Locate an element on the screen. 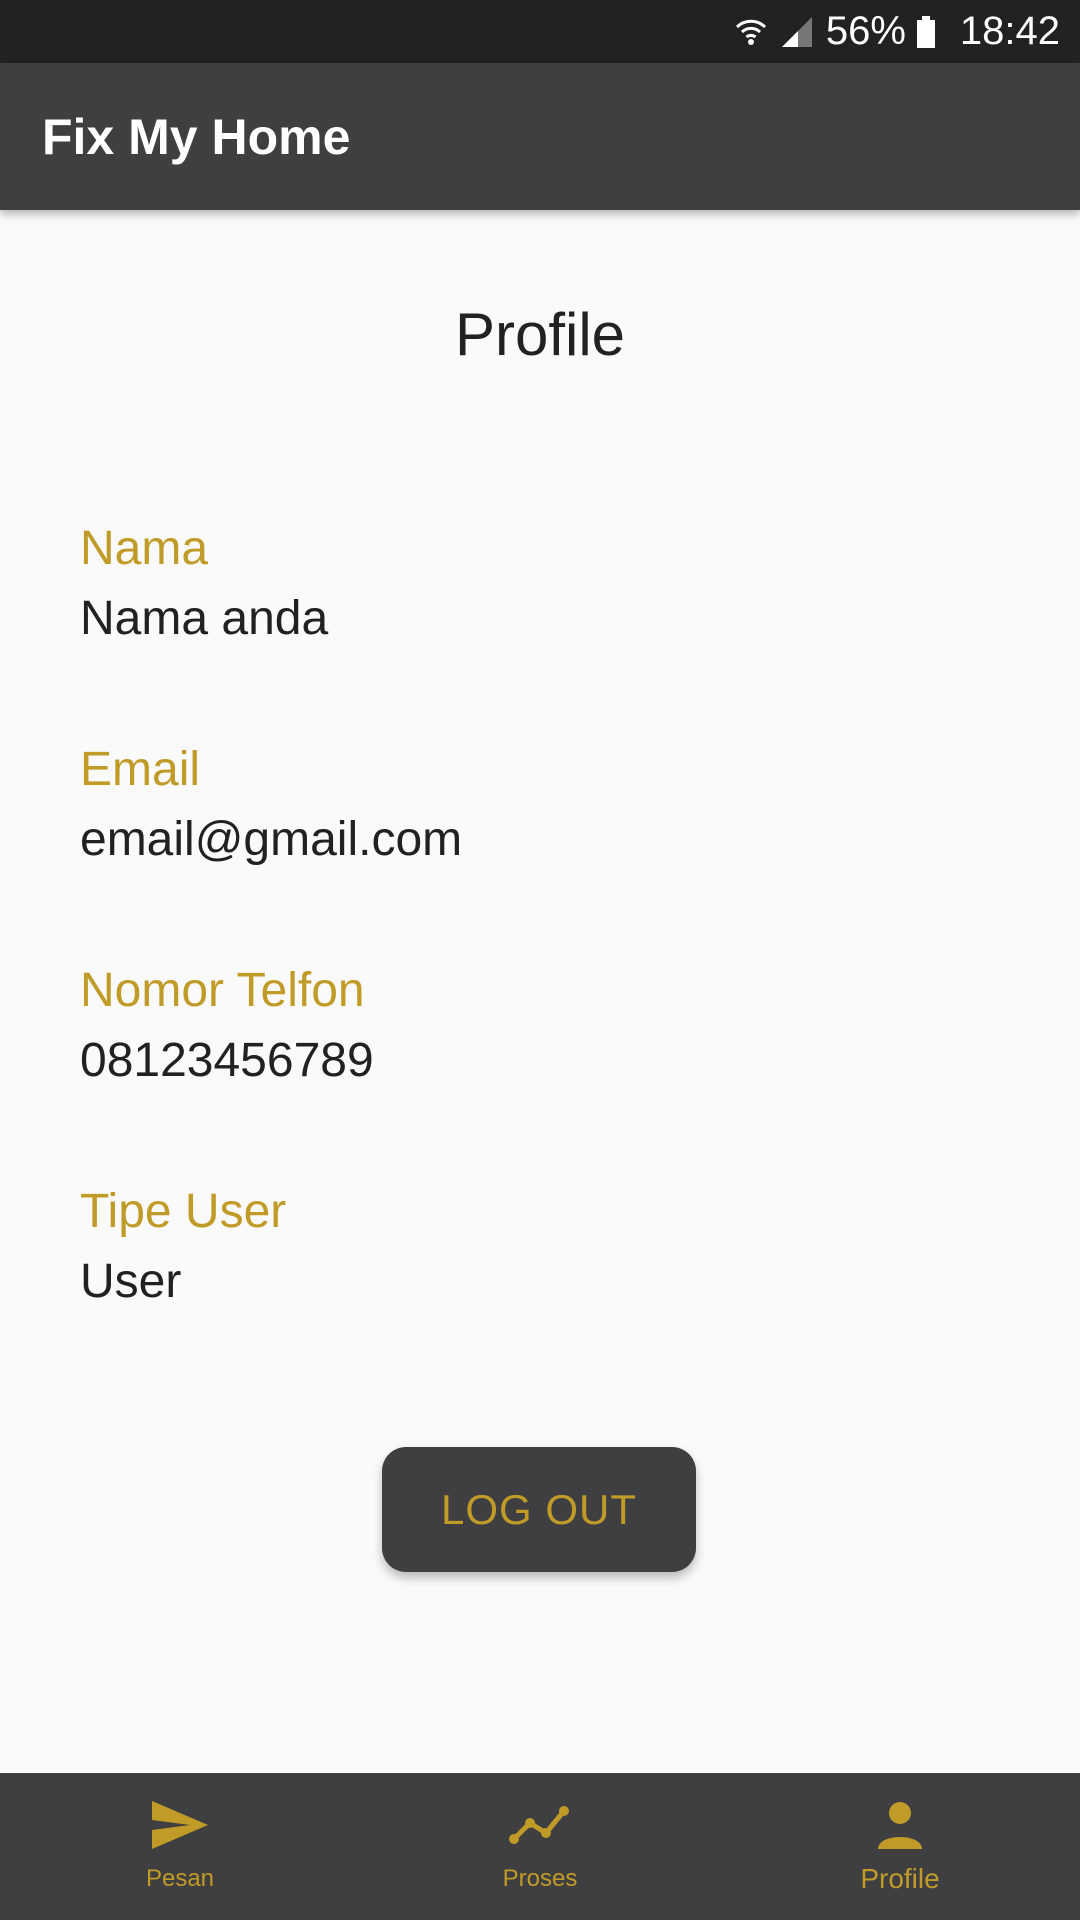 Image resolution: width=1080 pixels, height=1920 pixels. field-label-user-type: Tipe User is located at coordinates (183, 1211).